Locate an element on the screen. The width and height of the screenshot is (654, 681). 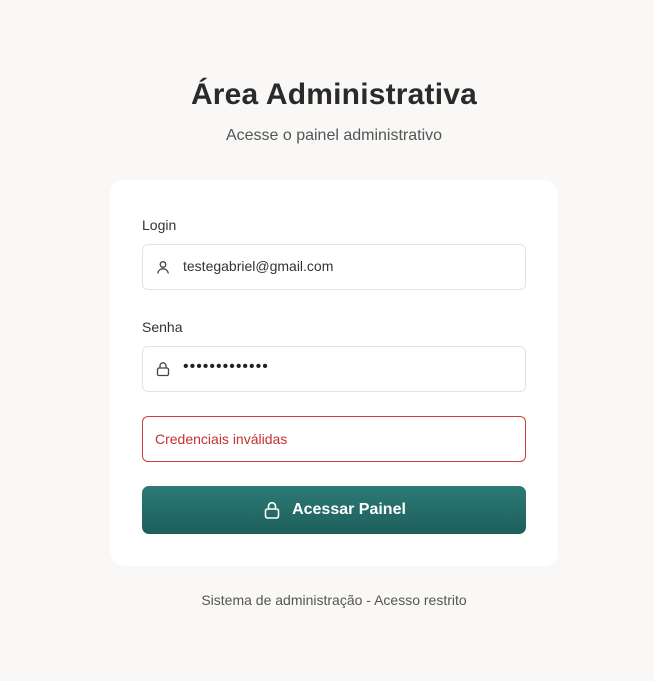
error-alert: Credenciais inválidas is located at coordinates (334, 439).